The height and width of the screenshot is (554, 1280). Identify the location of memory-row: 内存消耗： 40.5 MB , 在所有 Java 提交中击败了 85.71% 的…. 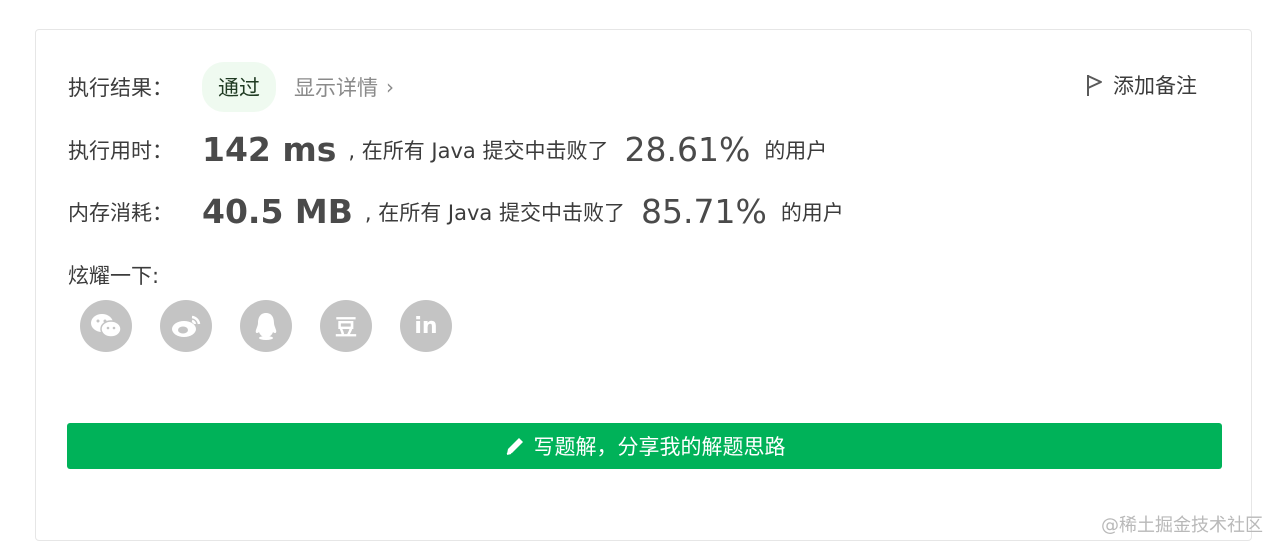
(456, 211).